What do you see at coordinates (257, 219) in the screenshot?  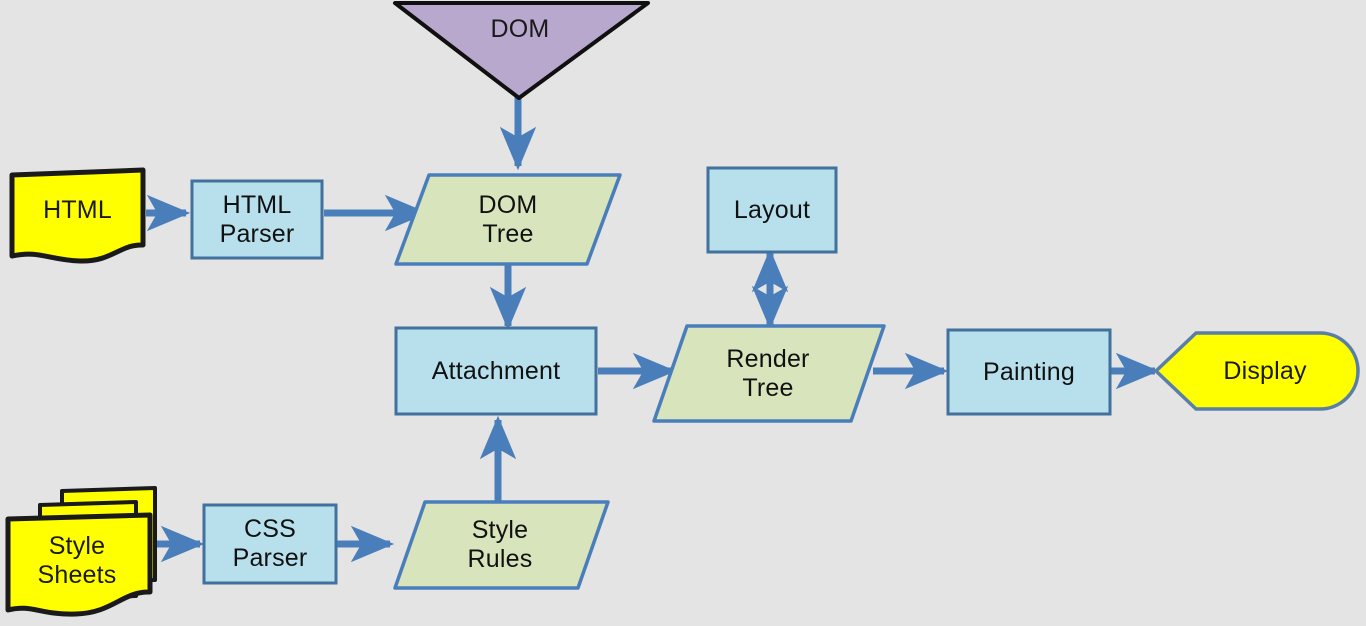 I see `node-html-parser-box` at bounding box center [257, 219].